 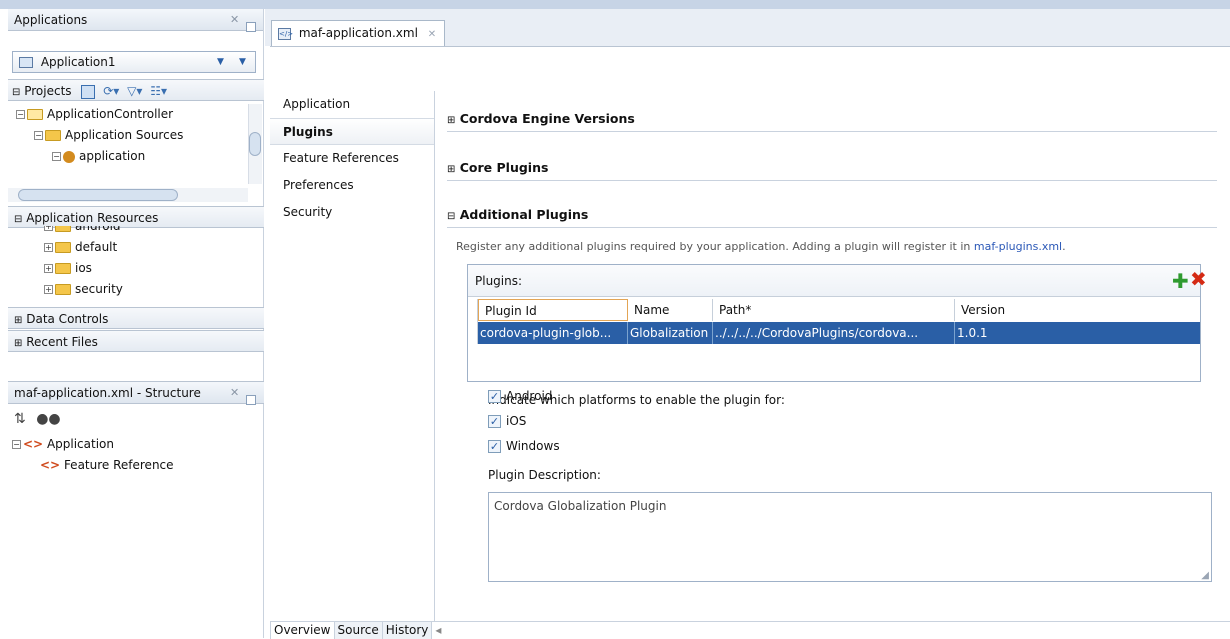 I want to click on application-resources-header: ⊟ Application Resources, so click(x=136, y=217).